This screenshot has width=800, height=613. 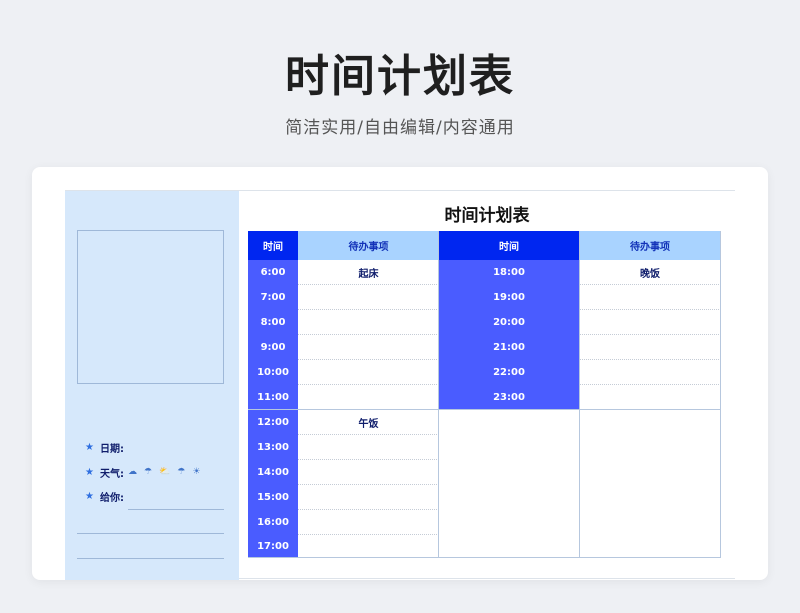 What do you see at coordinates (273, 347) in the screenshot?
I see `time-cell: 9:00` at bounding box center [273, 347].